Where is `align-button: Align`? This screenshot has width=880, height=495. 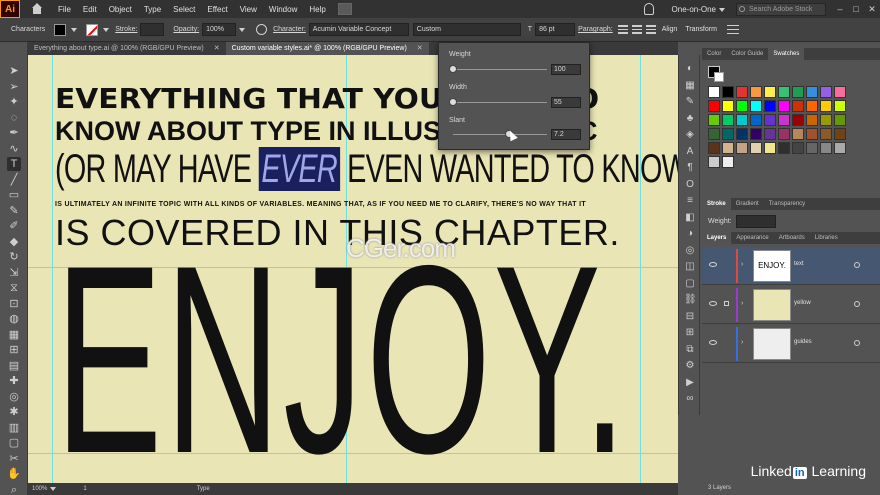 align-button: Align is located at coordinates (670, 29).